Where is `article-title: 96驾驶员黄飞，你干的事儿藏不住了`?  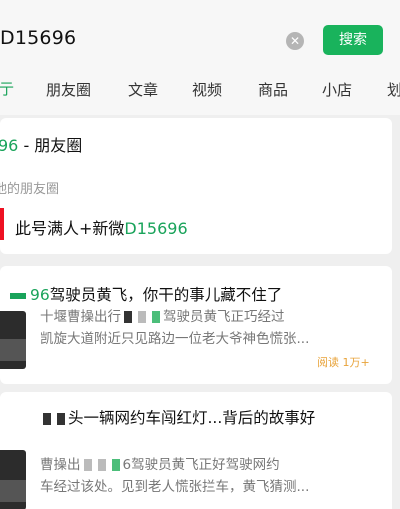 article-title: 96驾驶员黄飞，你干的事儿藏不住了 is located at coordinates (146, 294).